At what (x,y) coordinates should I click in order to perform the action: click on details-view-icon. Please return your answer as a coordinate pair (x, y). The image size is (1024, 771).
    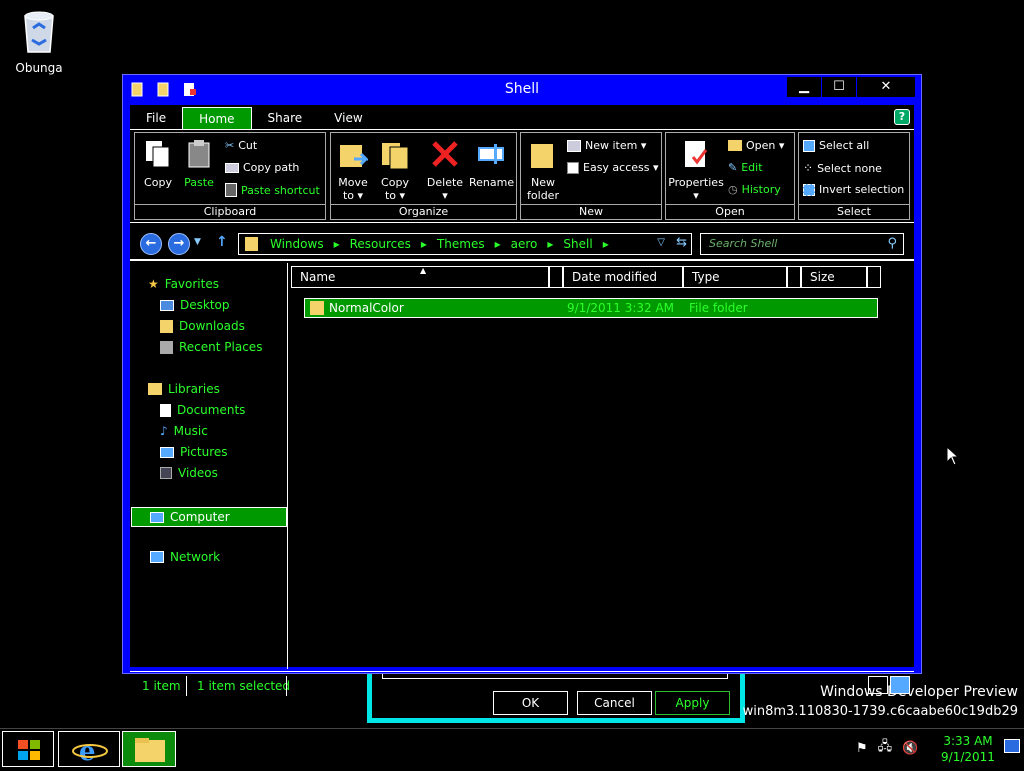
    Looking at the image, I should click on (878, 685).